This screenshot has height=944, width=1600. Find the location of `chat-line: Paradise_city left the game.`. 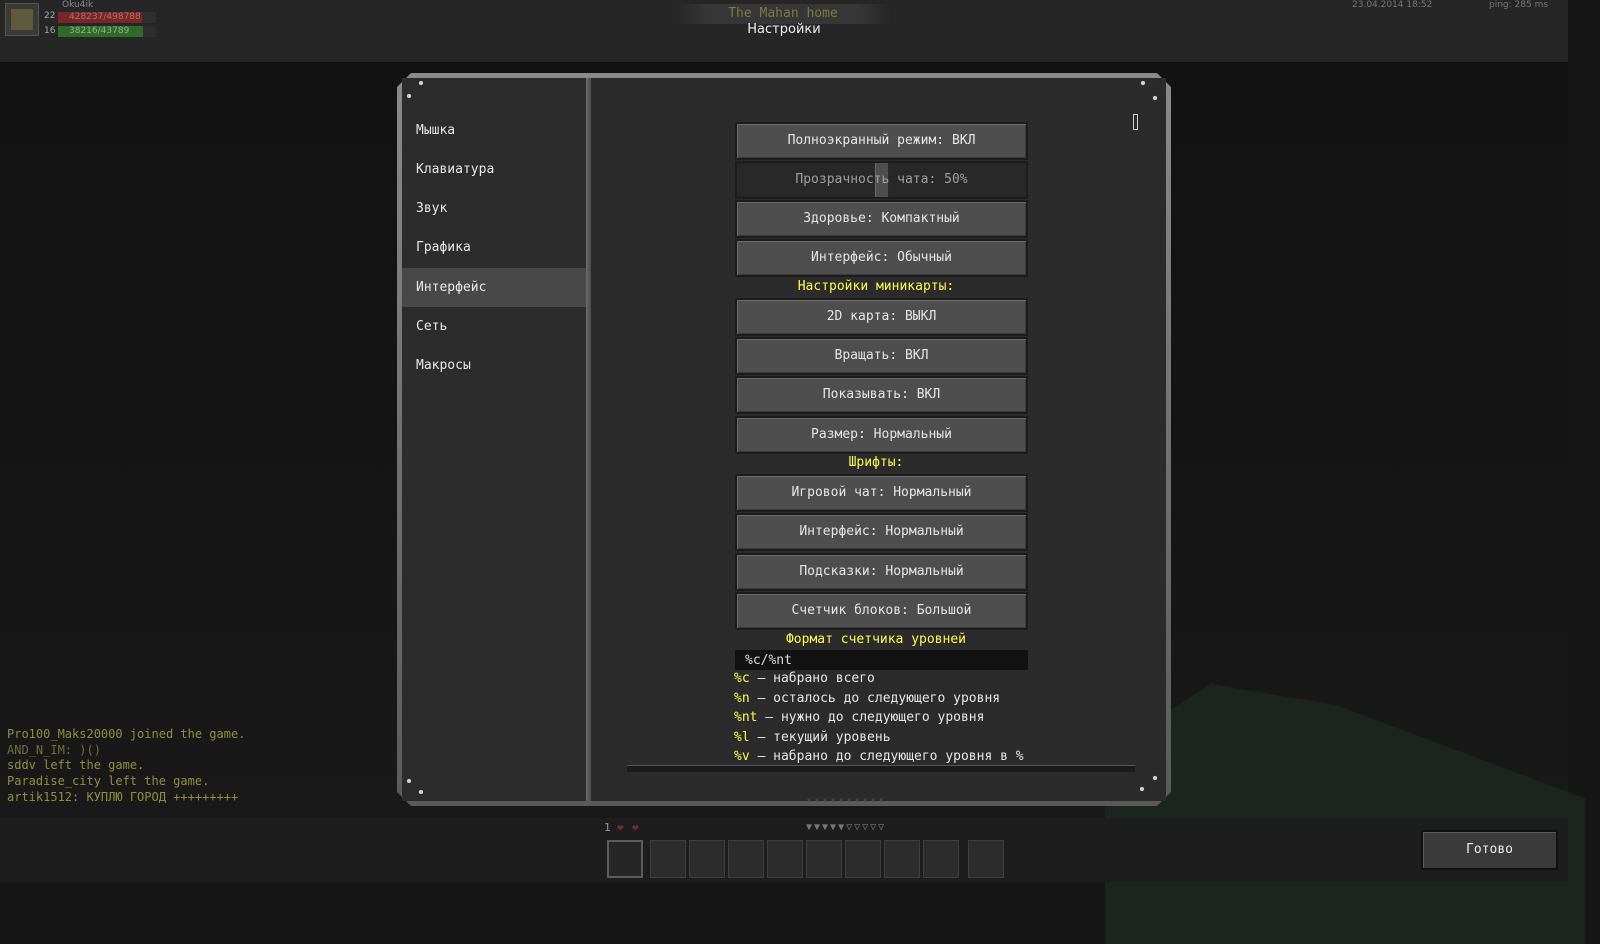

chat-line: Paradise_city left the game. is located at coordinates (108, 781).